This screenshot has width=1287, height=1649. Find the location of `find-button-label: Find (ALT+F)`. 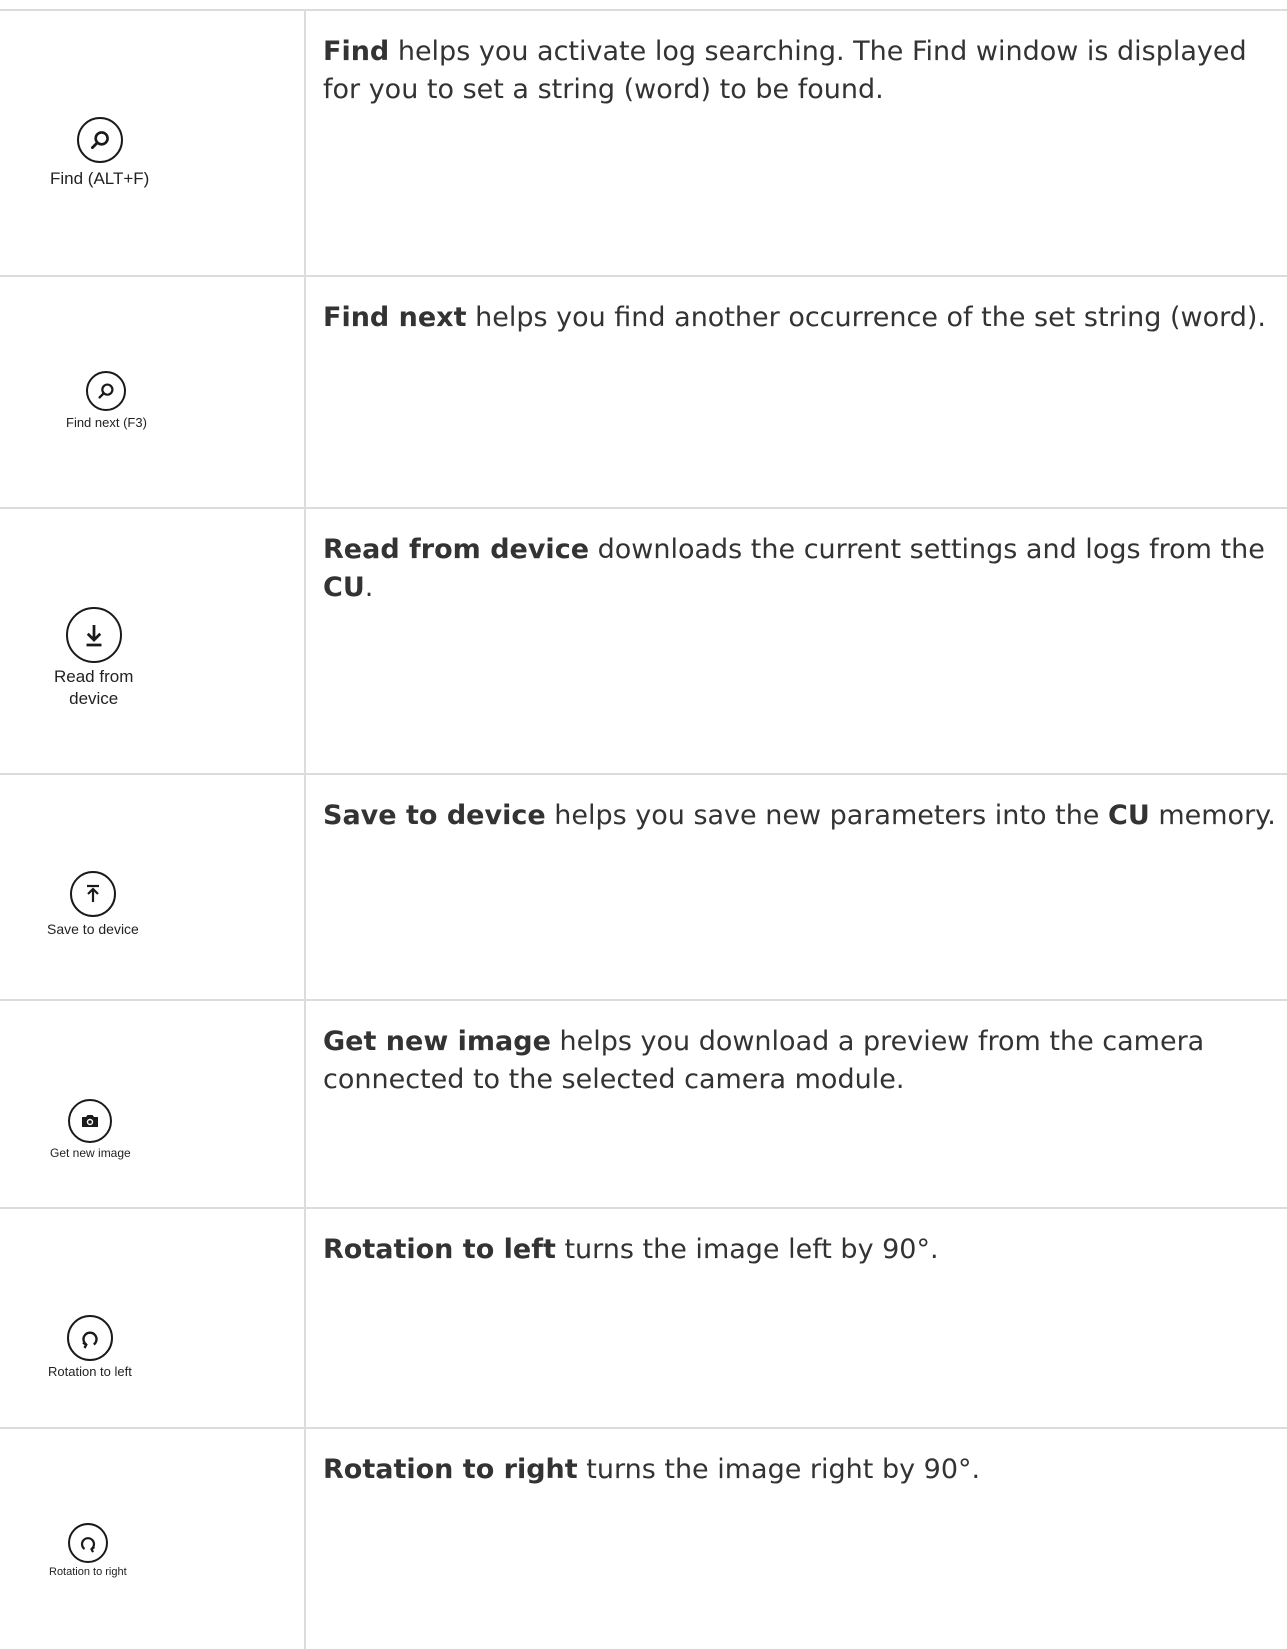

find-button-label: Find (ALT+F) is located at coordinates (100, 178).